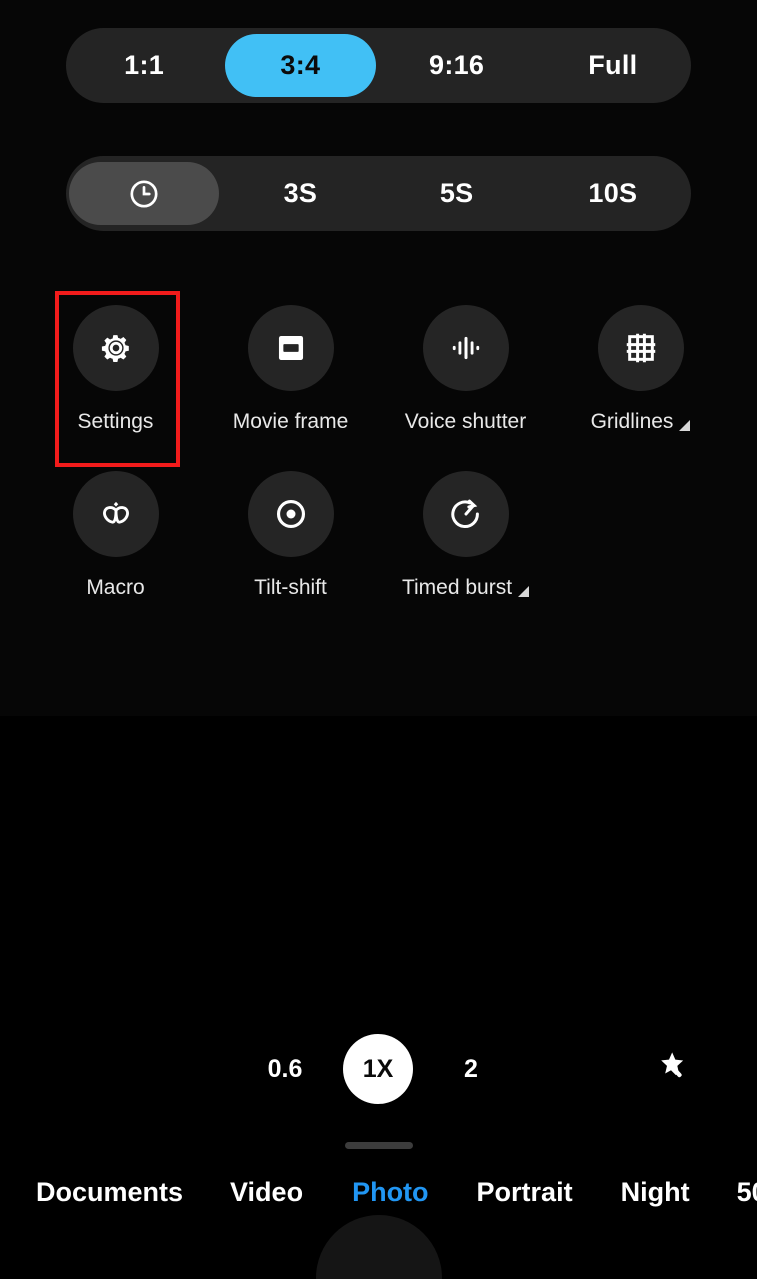 This screenshot has width=757, height=1279. What do you see at coordinates (300, 193) in the screenshot?
I see `timer-option-3s: 3S` at bounding box center [300, 193].